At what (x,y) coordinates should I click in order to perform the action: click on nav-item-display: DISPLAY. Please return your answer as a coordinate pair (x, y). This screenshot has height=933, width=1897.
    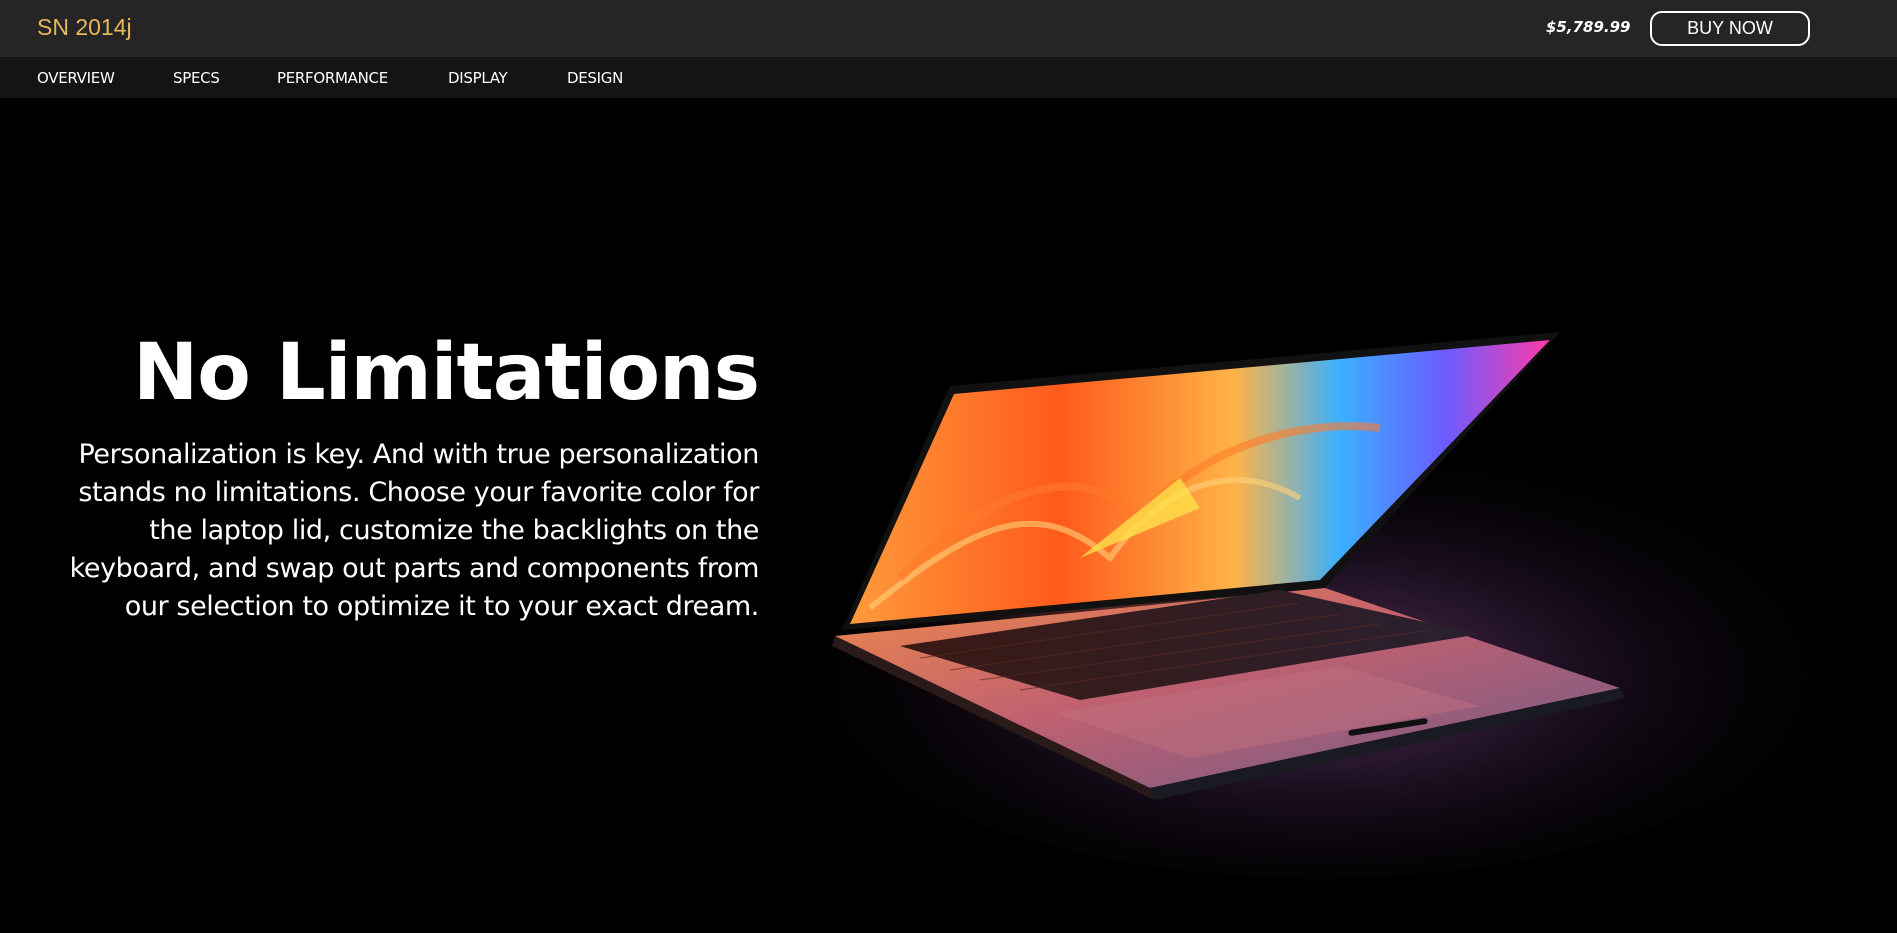
    Looking at the image, I should click on (478, 78).